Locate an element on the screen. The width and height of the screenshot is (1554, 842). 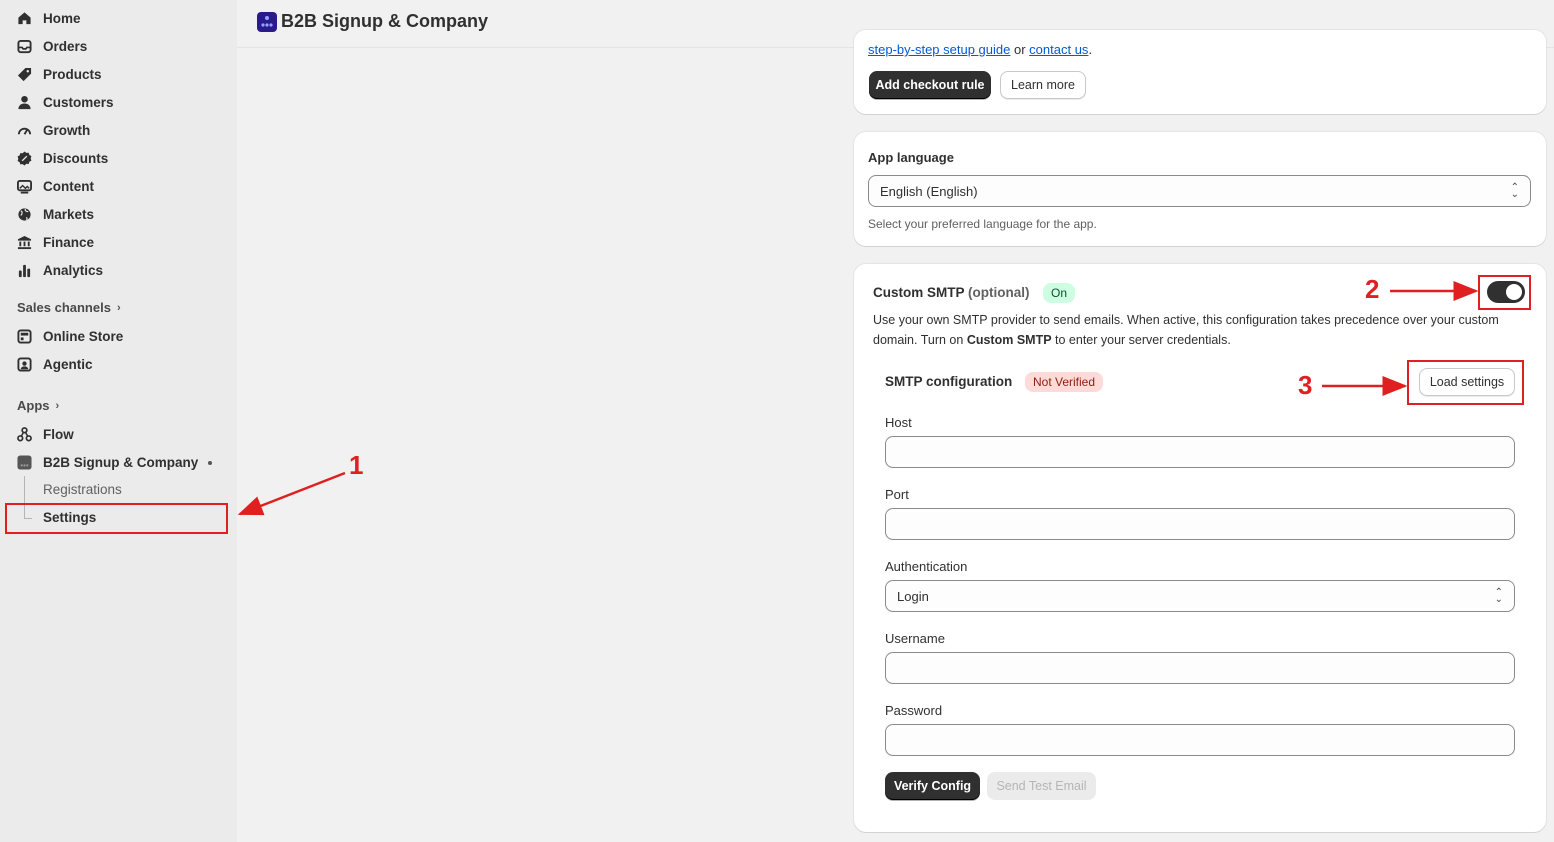
tag-icon is located at coordinates (24, 74).